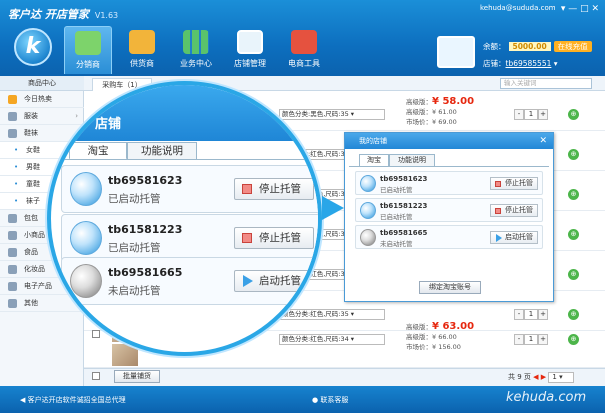  I want to click on search-input: 输入关键词, so click(546, 83).